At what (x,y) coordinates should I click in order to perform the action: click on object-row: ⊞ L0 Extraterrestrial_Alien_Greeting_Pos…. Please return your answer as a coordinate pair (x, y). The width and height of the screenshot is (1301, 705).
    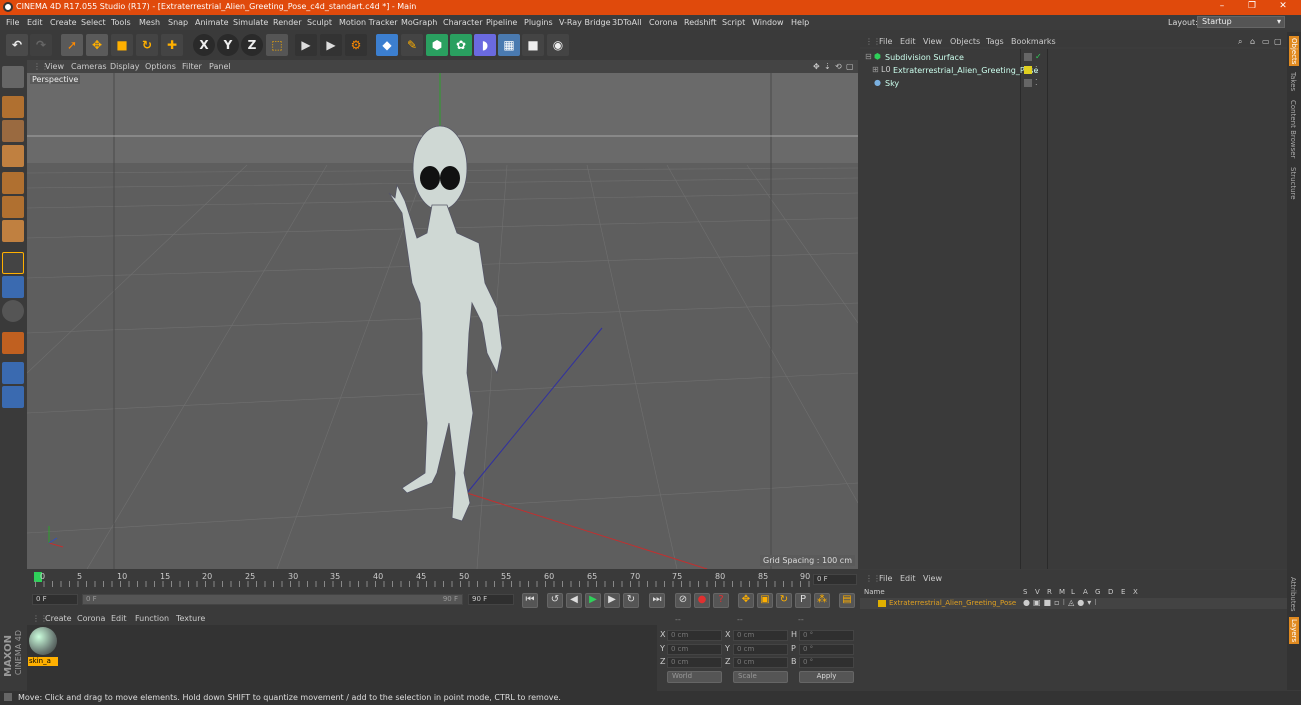
    Looking at the image, I should click on (1073, 71).